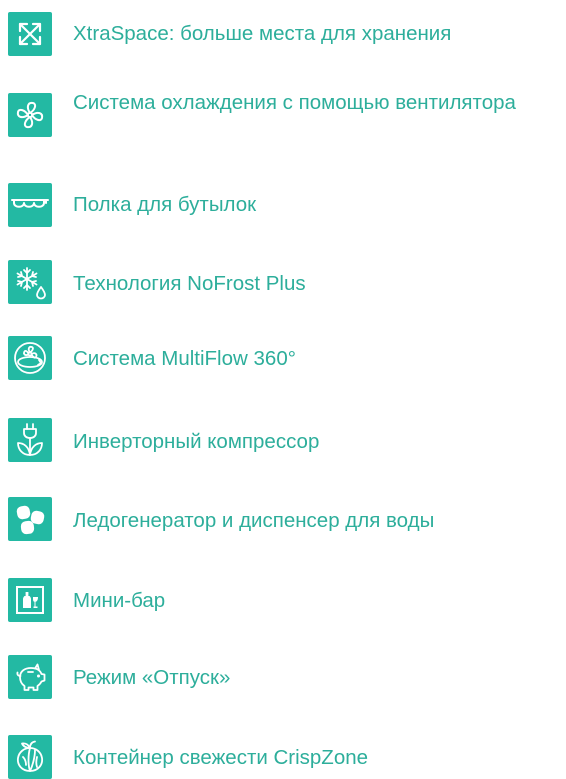  Describe the element at coordinates (184, 358) in the screenshot. I see `feature-label: Система MultiFlow 360°` at that location.